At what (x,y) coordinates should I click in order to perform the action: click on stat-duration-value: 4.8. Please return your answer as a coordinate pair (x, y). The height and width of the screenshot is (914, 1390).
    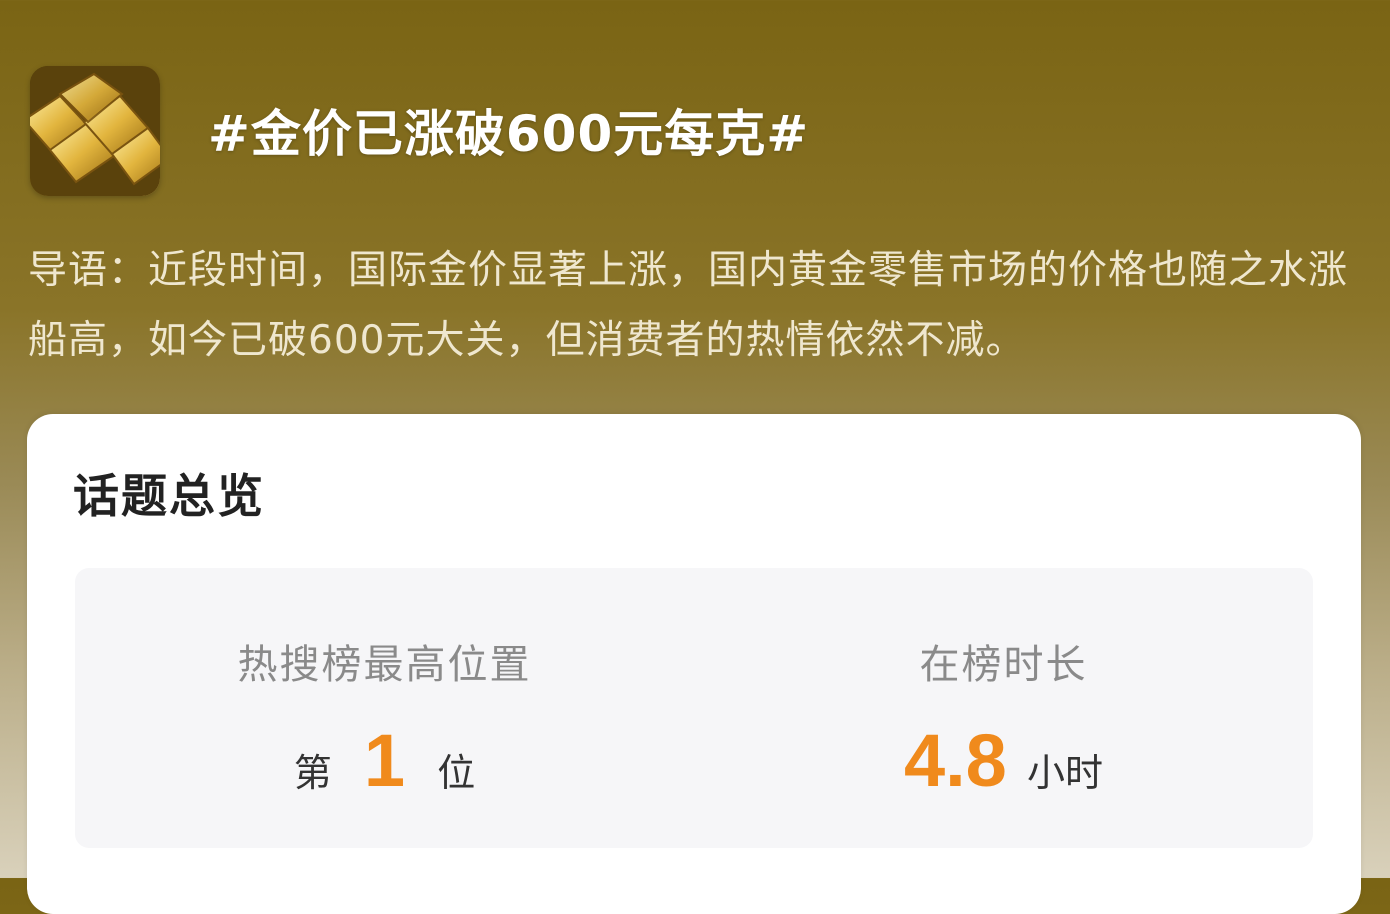
    Looking at the image, I should click on (955, 760).